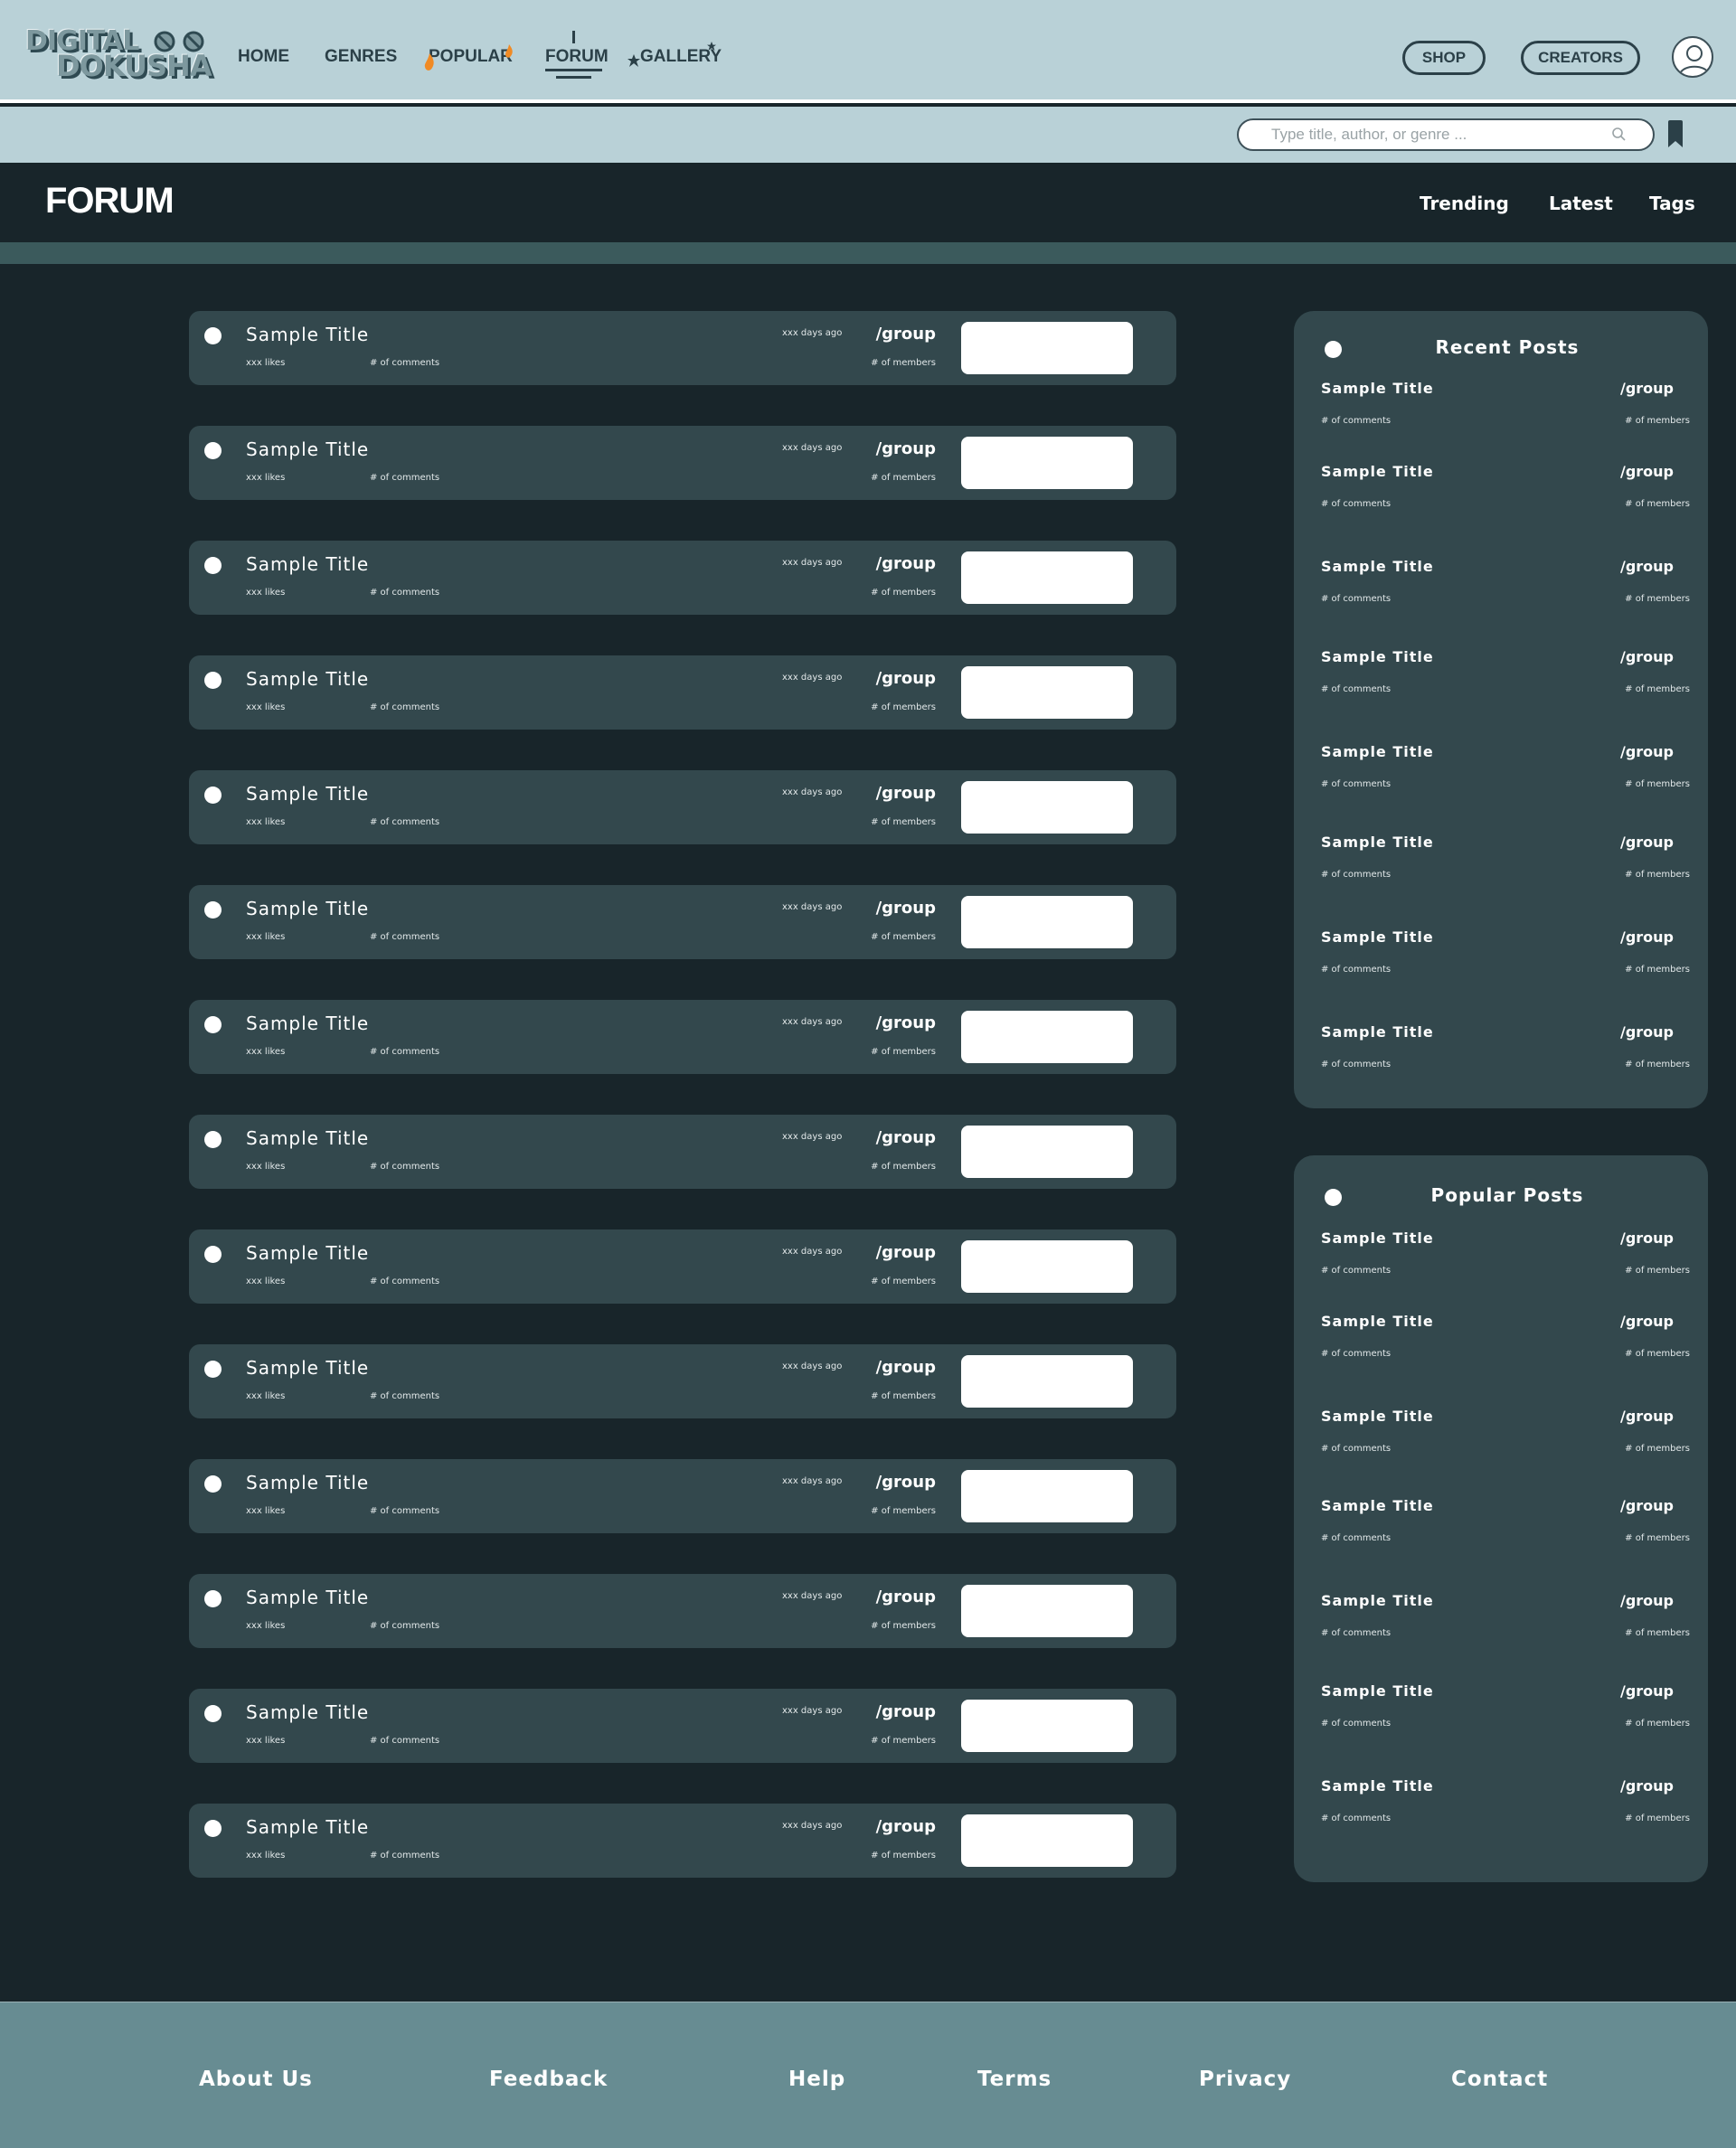  What do you see at coordinates (1465, 204) in the screenshot?
I see `tab-trending: Trending` at bounding box center [1465, 204].